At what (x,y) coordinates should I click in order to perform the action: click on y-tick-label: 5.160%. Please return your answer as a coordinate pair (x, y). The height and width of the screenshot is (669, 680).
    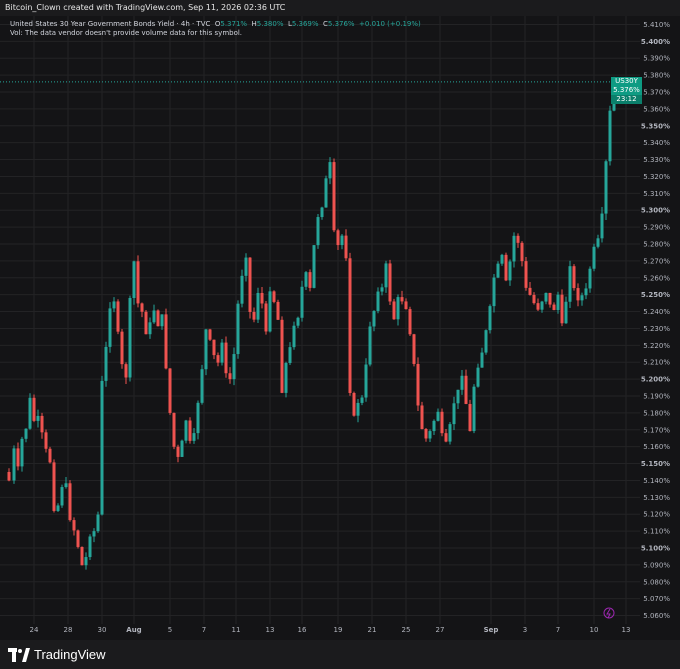
    Looking at the image, I should click on (656, 447).